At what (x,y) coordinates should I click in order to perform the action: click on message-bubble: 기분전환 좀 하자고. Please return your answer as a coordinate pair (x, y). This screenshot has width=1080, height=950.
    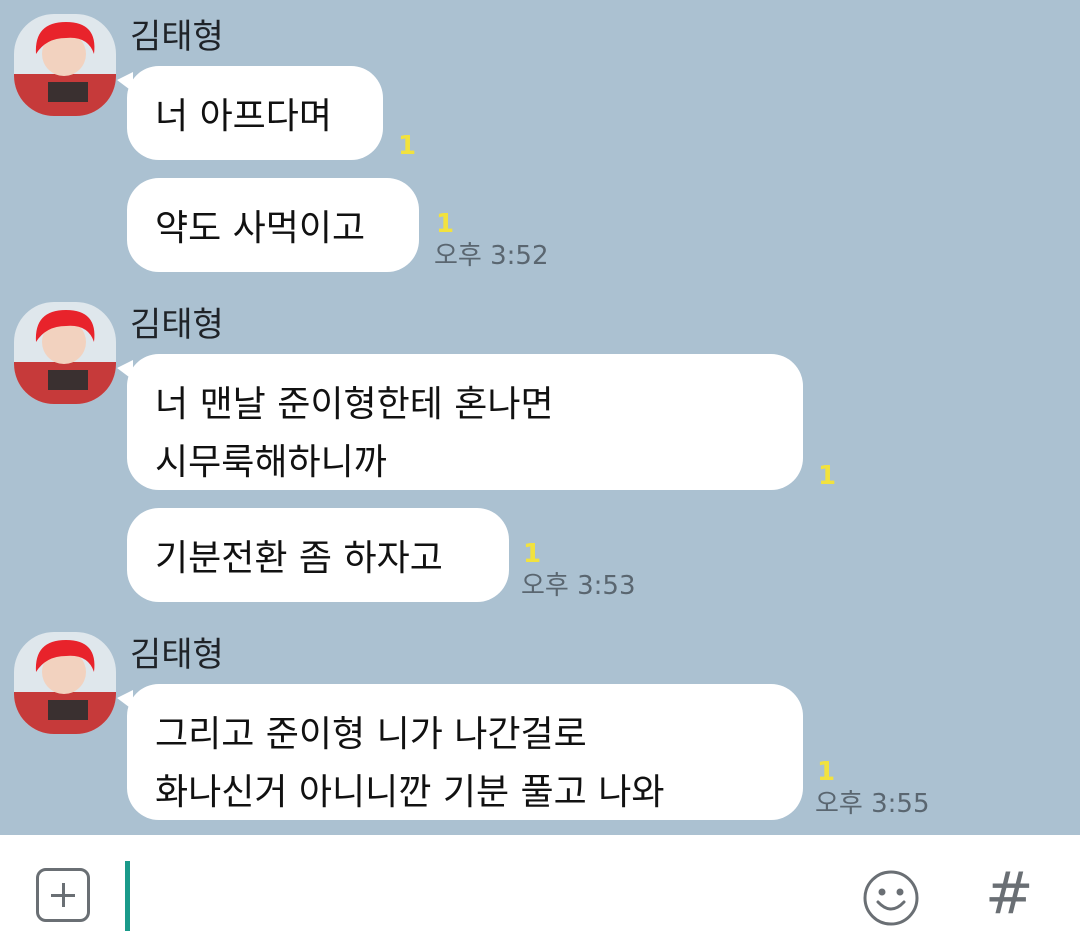
    Looking at the image, I should click on (318, 555).